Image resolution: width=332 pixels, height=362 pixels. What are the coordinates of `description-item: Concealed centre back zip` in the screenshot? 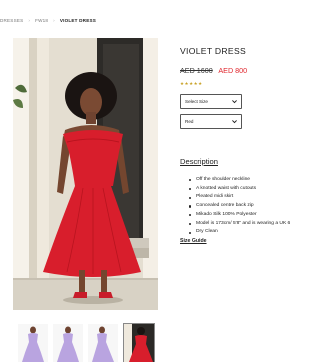 It's located at (239, 206).